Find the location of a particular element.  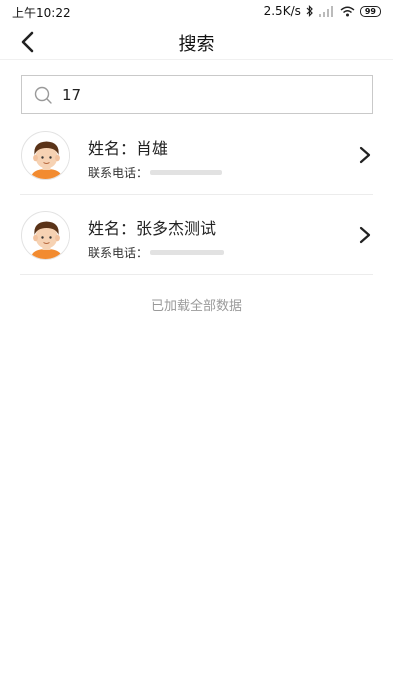

contact-name: 姓名：张多杰测试 is located at coordinates (152, 227).